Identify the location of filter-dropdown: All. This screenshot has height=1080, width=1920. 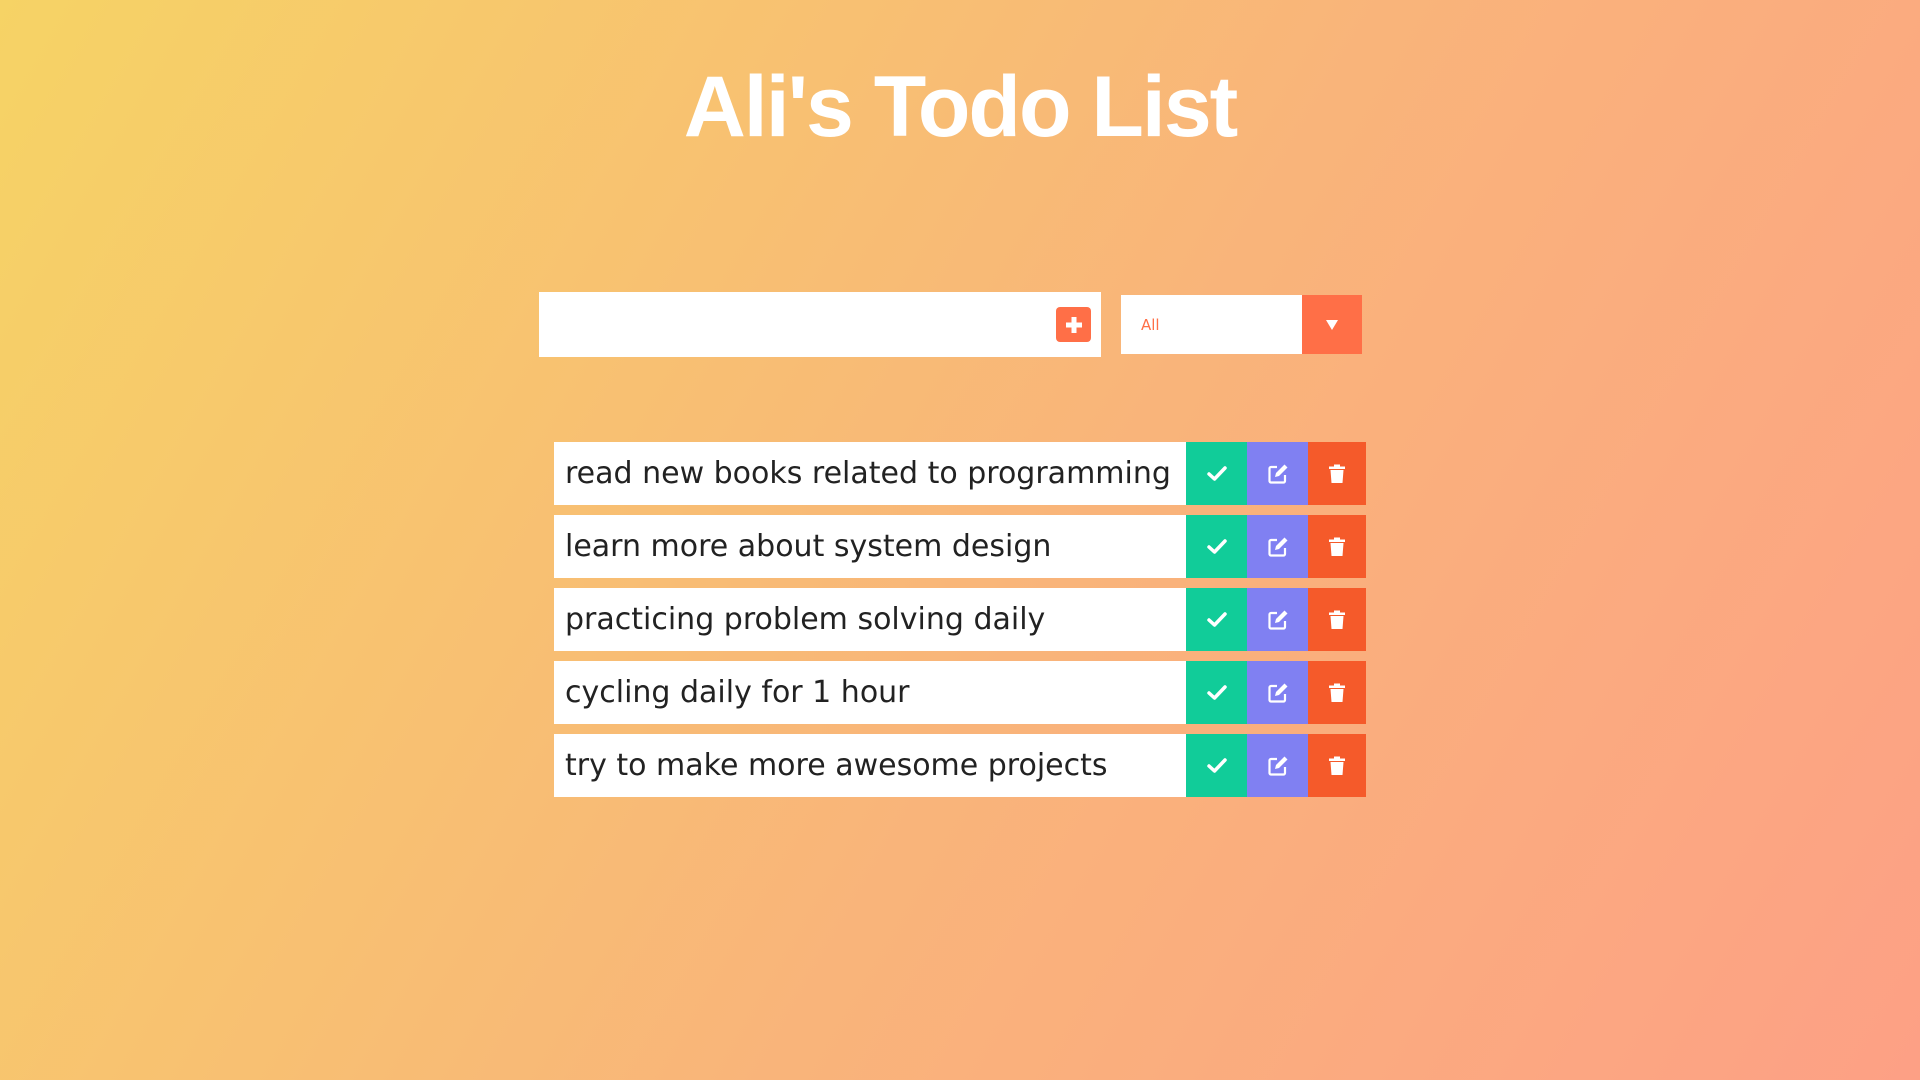
(1241, 324).